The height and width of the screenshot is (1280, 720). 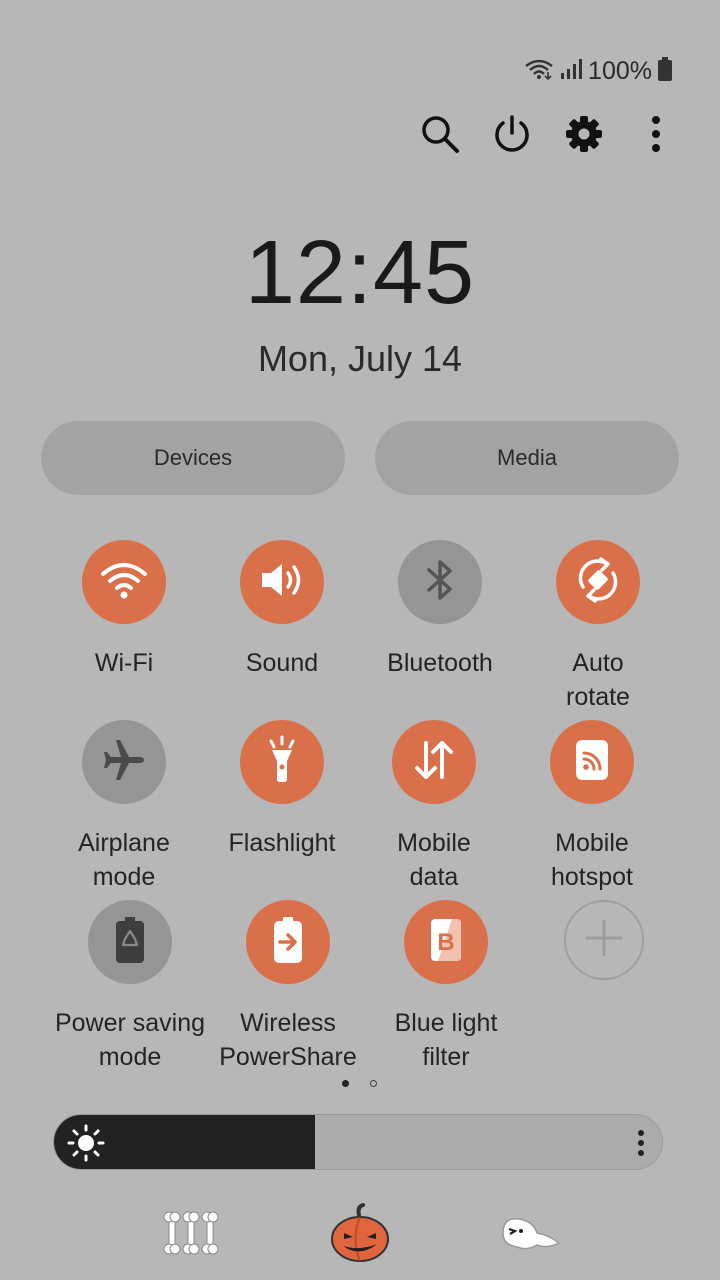 What do you see at coordinates (440, 663) in the screenshot?
I see `tile-label: Bluetooth` at bounding box center [440, 663].